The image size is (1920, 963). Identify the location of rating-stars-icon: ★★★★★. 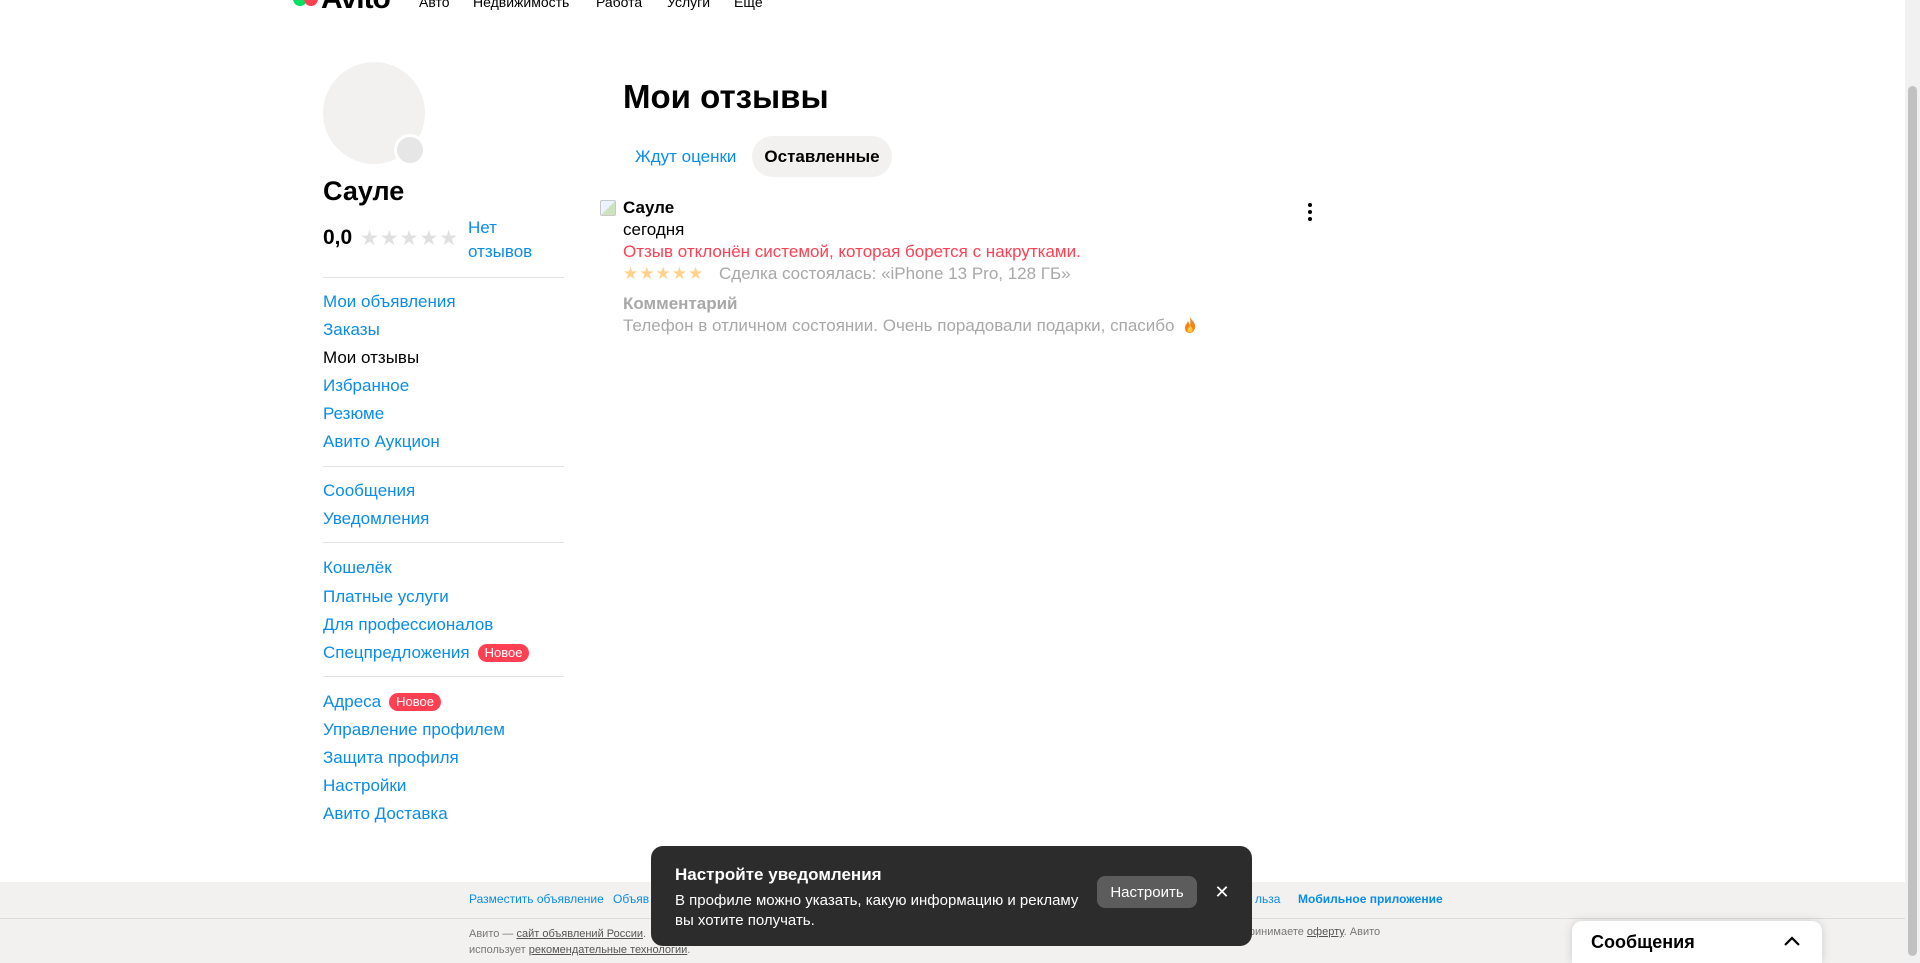
(410, 238).